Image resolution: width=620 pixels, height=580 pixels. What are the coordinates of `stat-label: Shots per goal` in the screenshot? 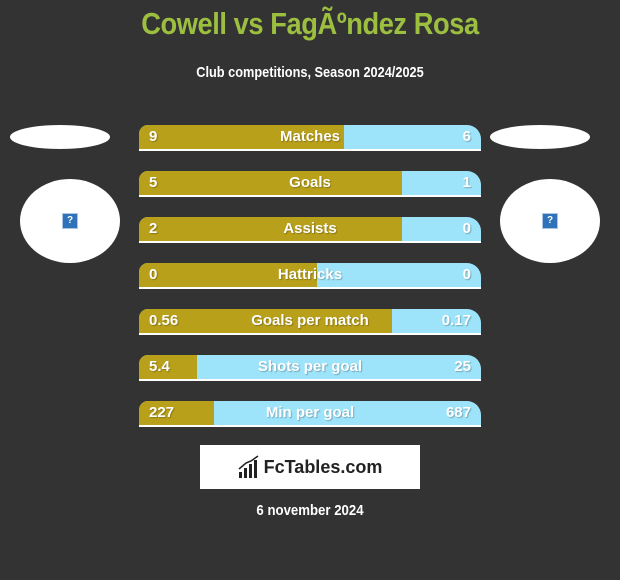 It's located at (310, 366).